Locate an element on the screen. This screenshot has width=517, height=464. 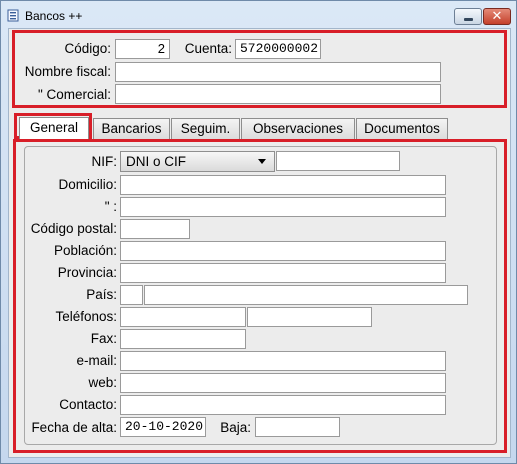
codigo-postal-label: Código postal: is located at coordinates (73, 228).